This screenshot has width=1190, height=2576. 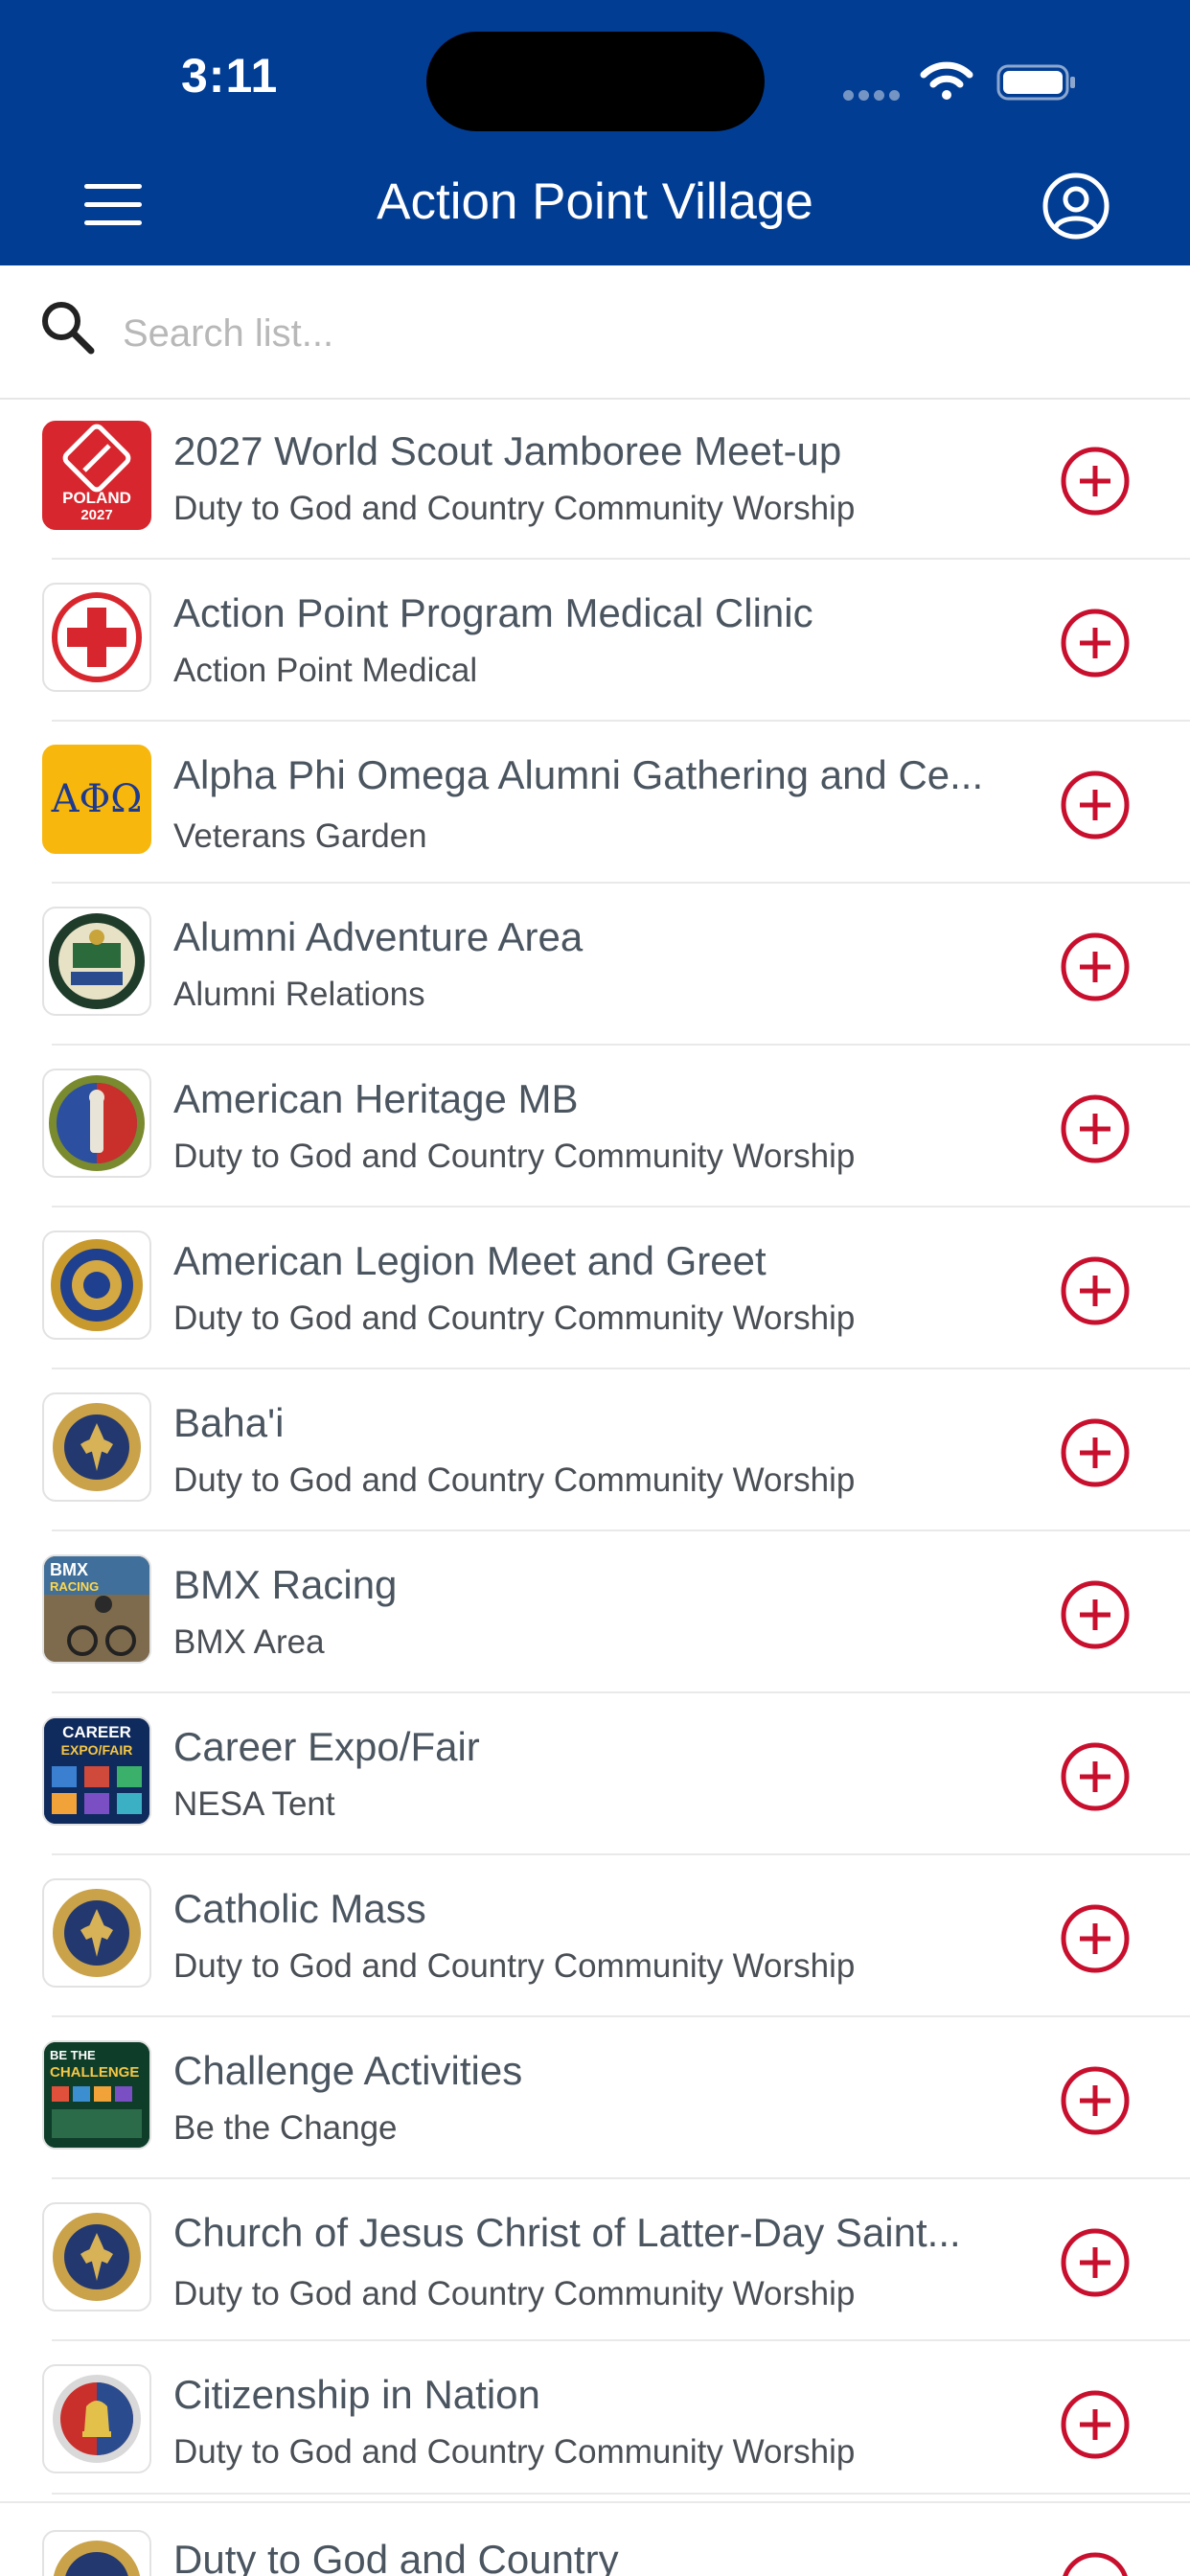 I want to click on battery-icon, so click(x=1036, y=82).